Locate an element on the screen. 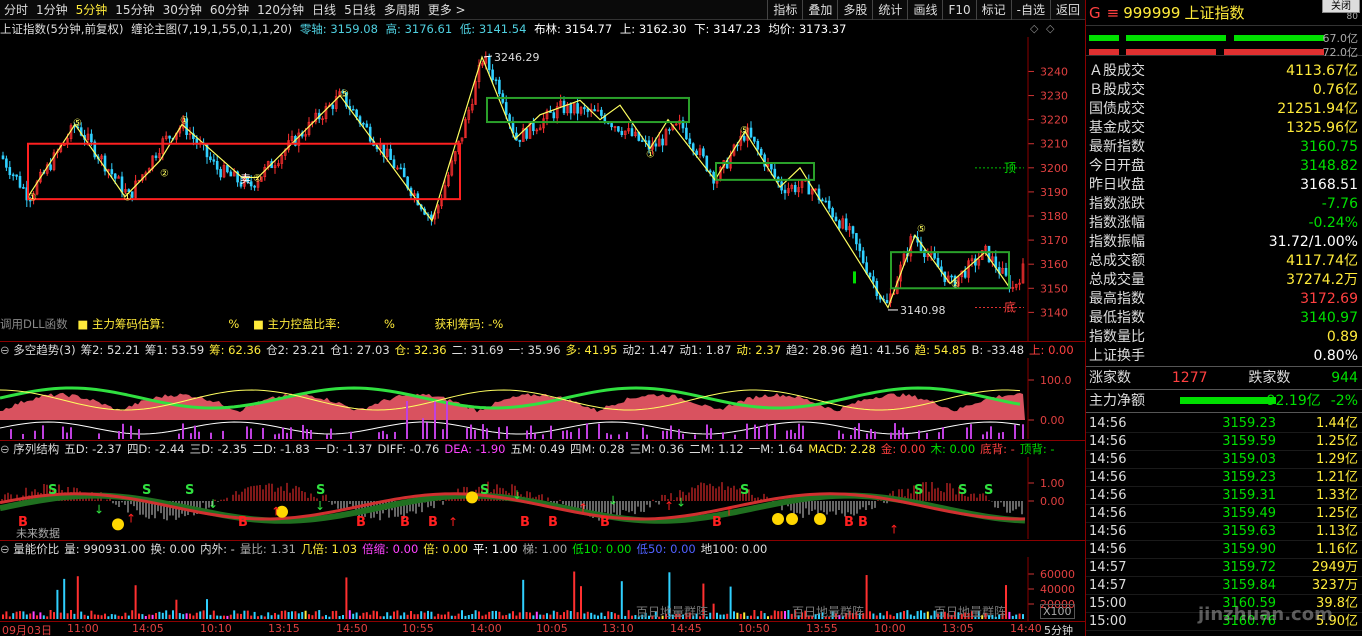 This screenshot has height=636, width=1362. trend-indicator-chart: 100.0 0.00 is located at coordinates (542, 398).